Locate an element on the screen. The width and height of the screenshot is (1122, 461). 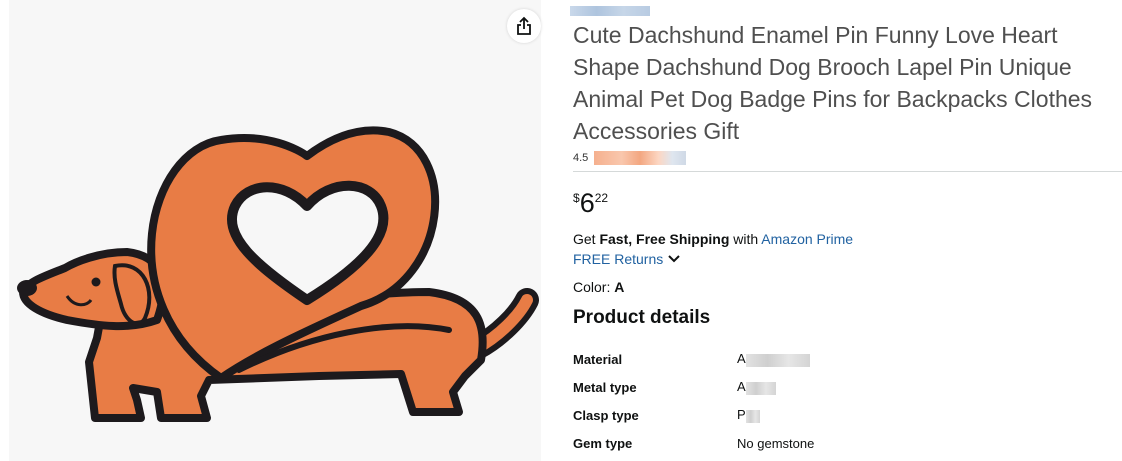
detail-value: No gemstone is located at coordinates (776, 443).